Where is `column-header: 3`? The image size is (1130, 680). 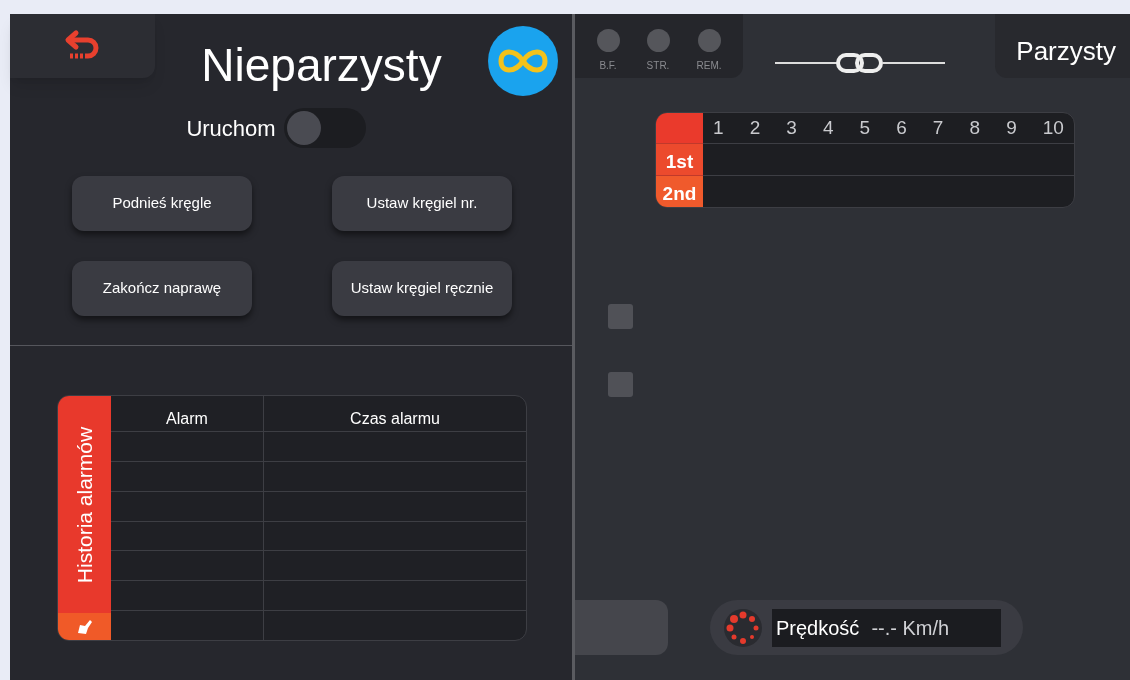 column-header: 3 is located at coordinates (791, 127).